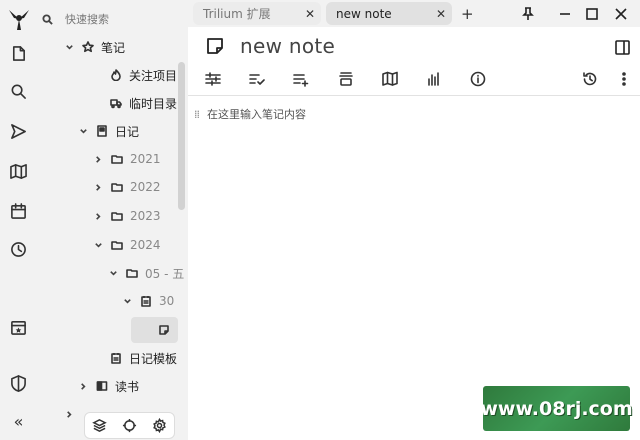 Image resolution: width=640 pixels, height=440 pixels. I want to click on tree-item-2021: 2021, so click(126, 159).